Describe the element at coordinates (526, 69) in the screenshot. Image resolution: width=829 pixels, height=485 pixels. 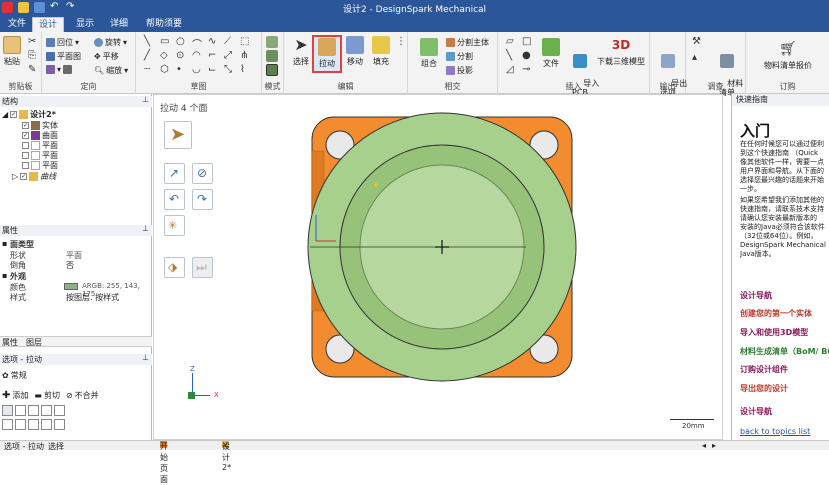
I see `point-icon: ⊸` at that location.